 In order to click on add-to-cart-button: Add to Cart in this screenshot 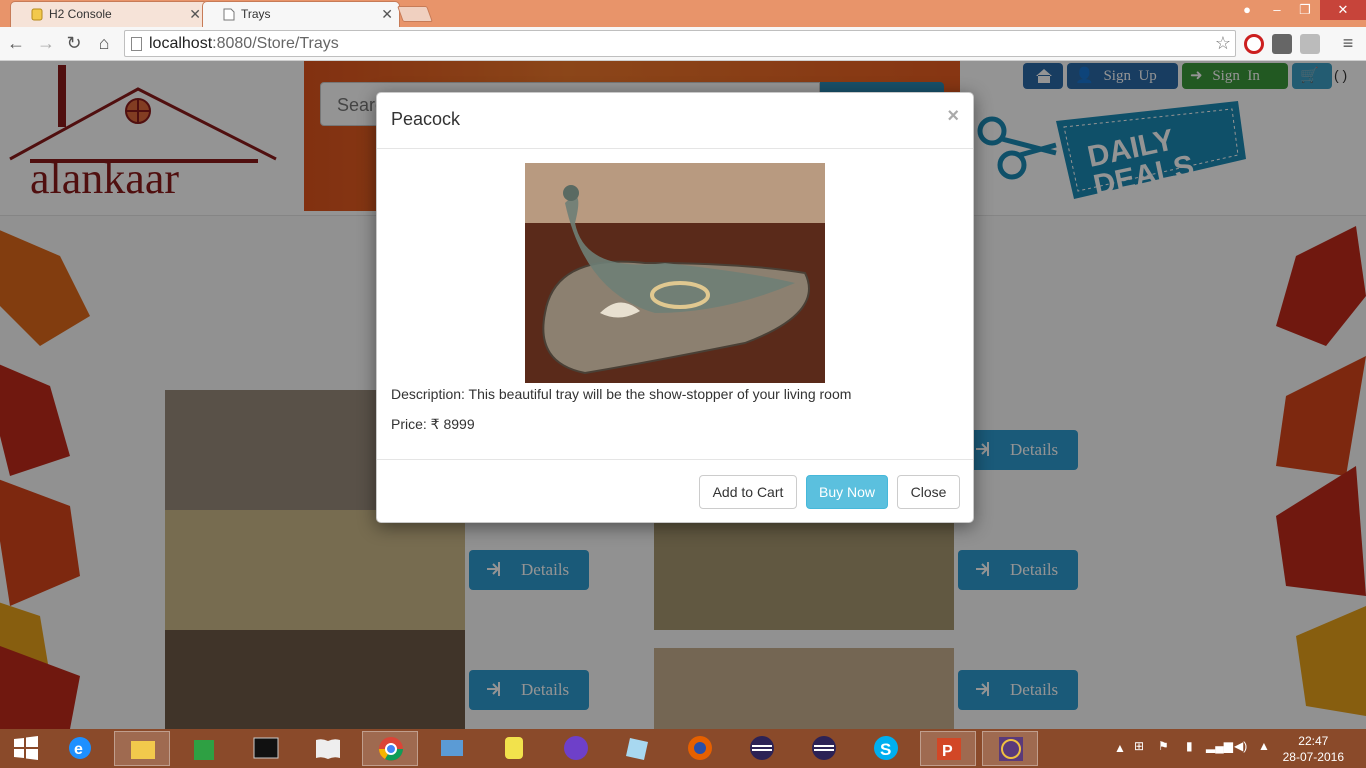, I will do `click(748, 492)`.